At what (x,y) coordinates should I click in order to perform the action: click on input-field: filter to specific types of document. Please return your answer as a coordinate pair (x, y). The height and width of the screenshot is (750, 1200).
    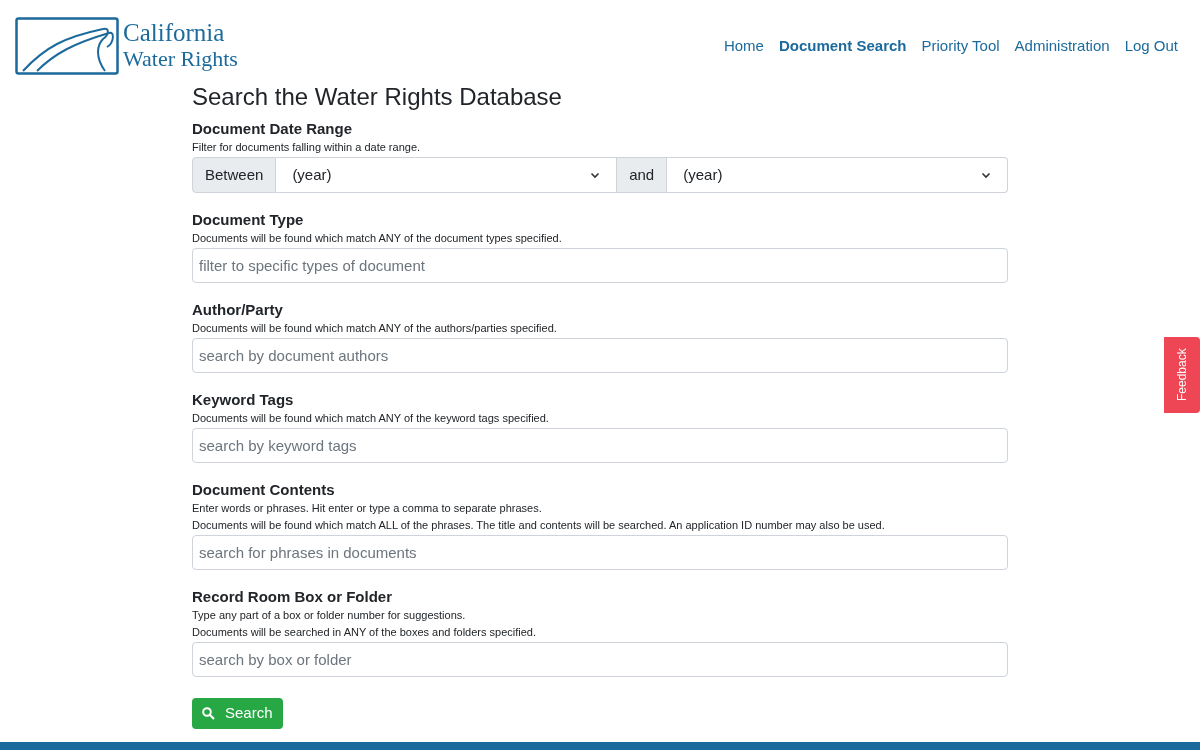
    Looking at the image, I should click on (600, 265).